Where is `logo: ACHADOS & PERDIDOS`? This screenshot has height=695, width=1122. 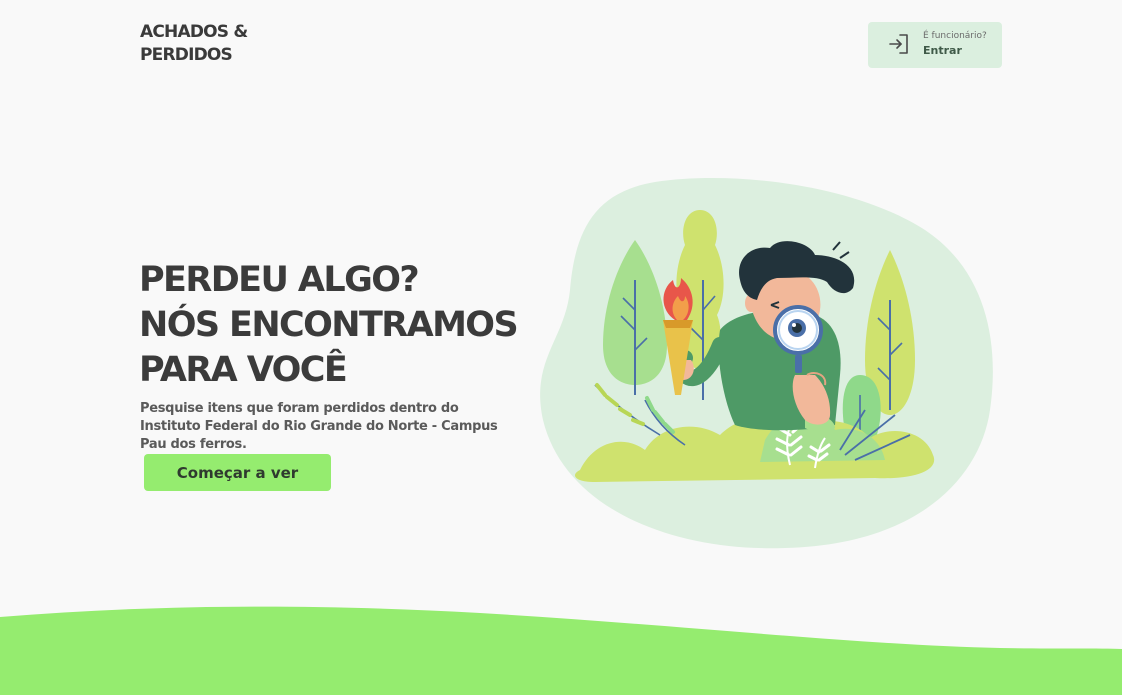
logo: ACHADOS & PERDIDOS is located at coordinates (194, 44).